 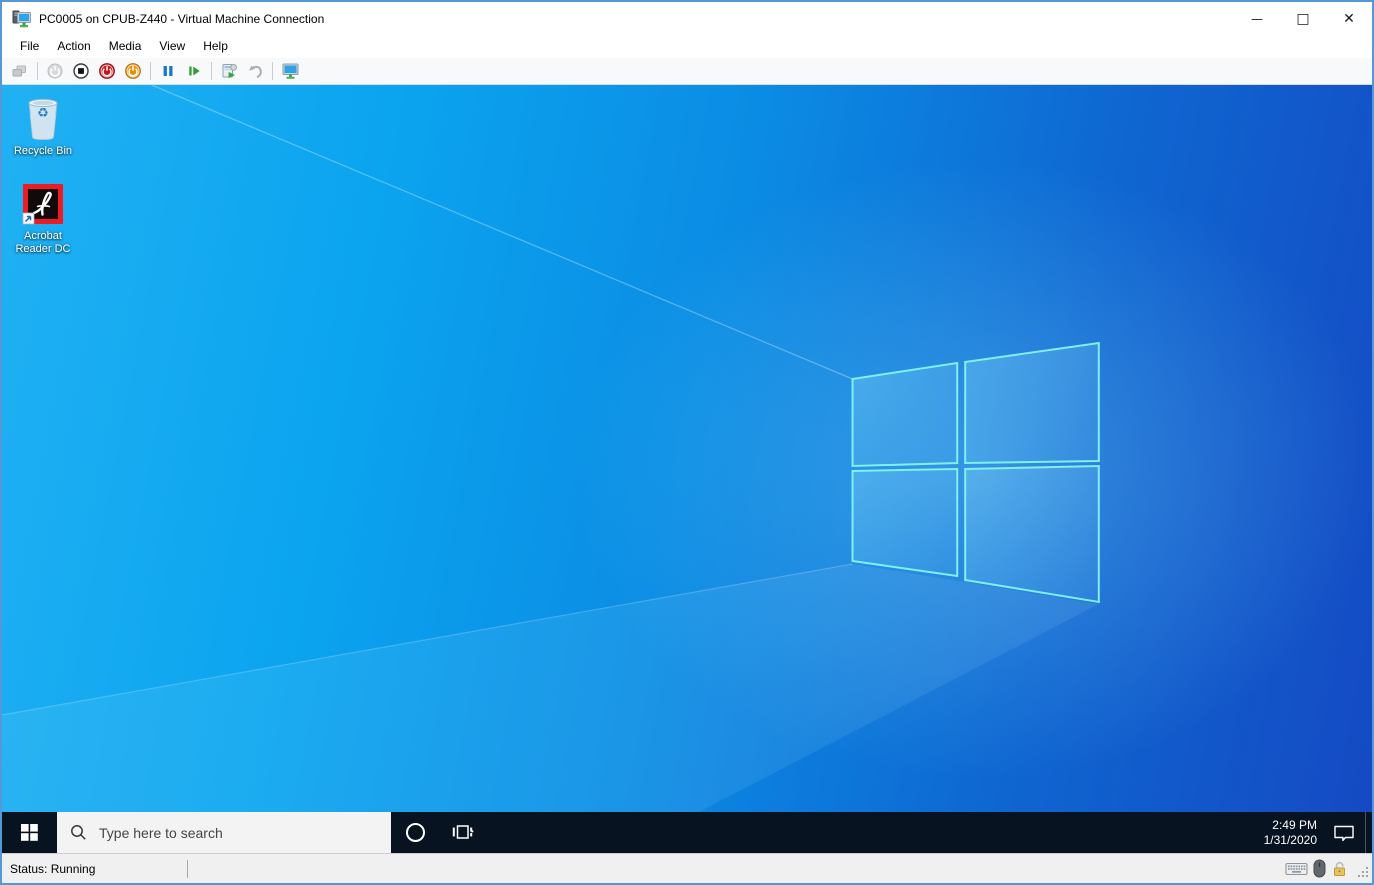 I want to click on menu-bar: File Action Media View Help, so click(x=687, y=46).